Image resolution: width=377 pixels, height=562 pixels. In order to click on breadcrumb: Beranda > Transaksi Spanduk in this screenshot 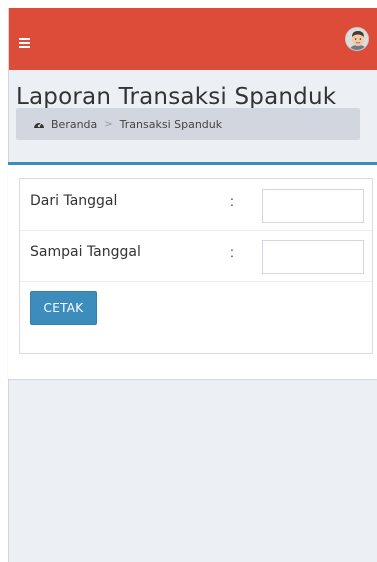, I will do `click(188, 124)`.